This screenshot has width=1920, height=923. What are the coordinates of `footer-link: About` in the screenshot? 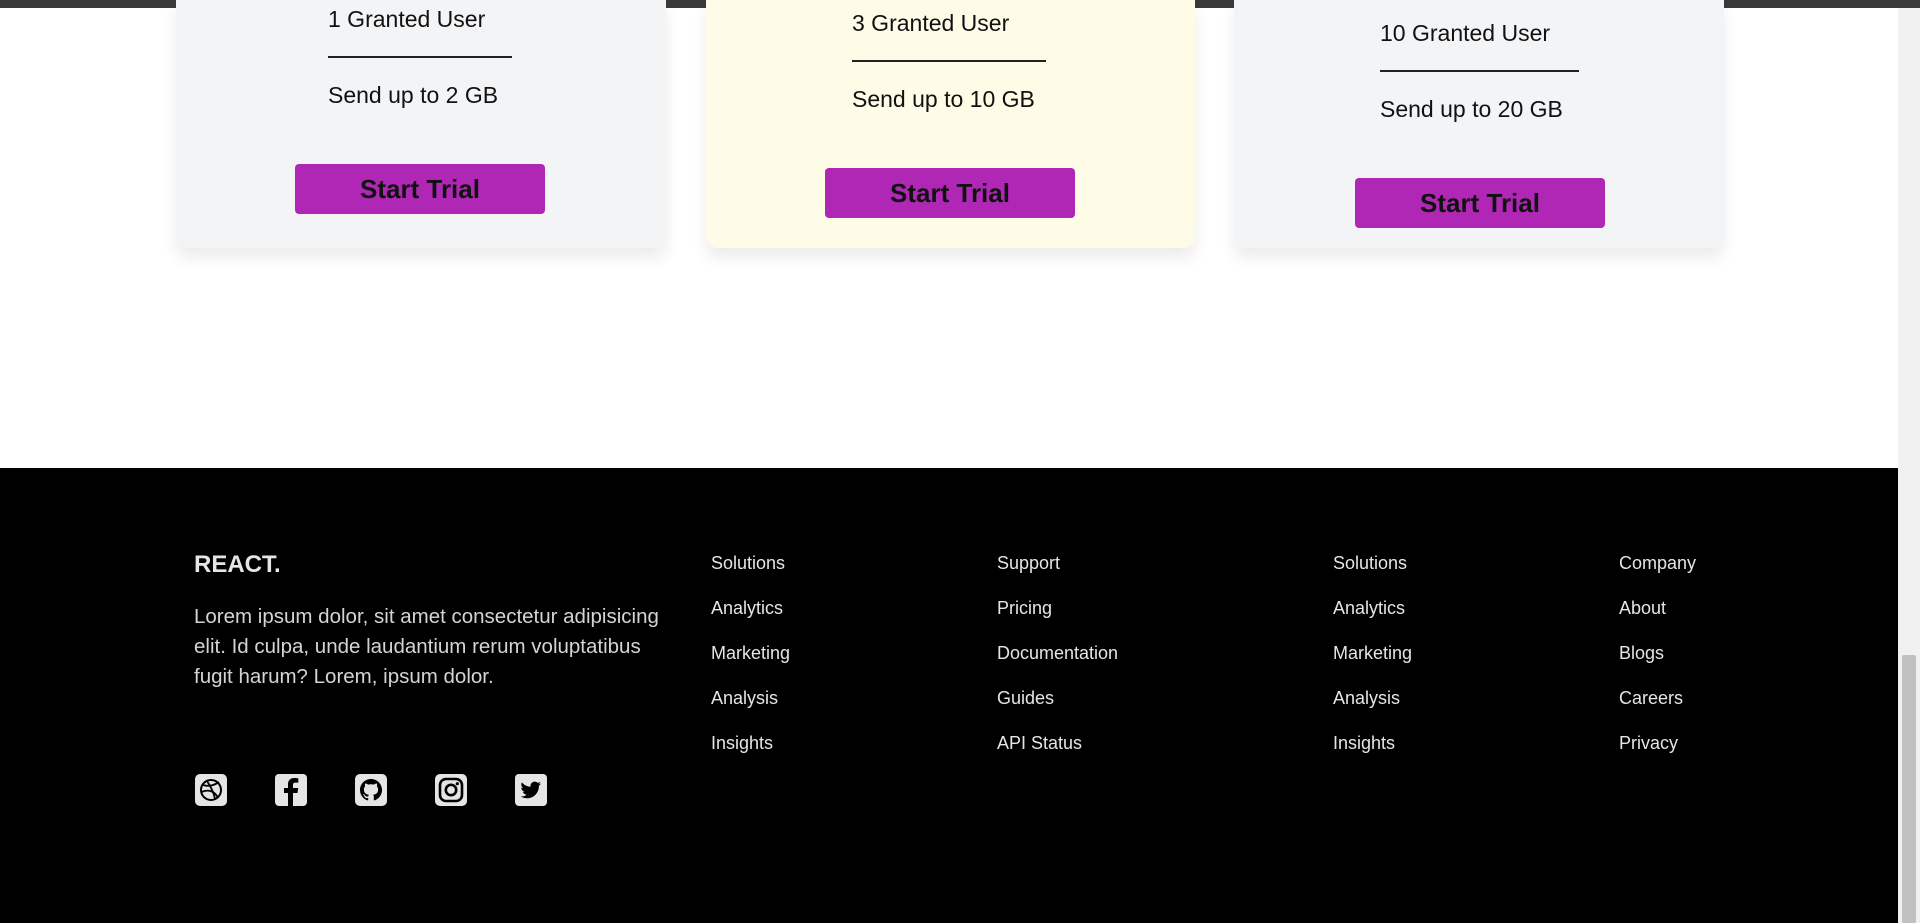 It's located at (1657, 619).